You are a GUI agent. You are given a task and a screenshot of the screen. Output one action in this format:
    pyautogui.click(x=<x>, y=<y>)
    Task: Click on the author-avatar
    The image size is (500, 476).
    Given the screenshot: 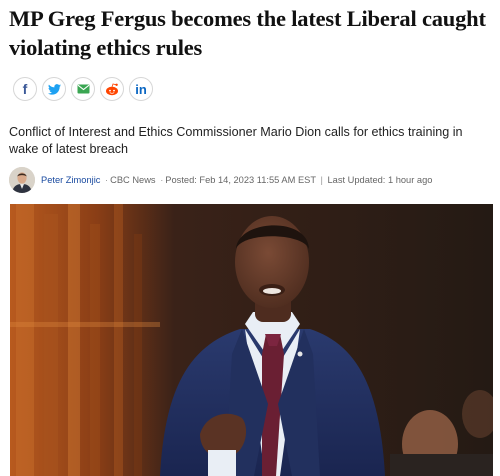 What is the action you would take?
    pyautogui.click(x=22, y=180)
    